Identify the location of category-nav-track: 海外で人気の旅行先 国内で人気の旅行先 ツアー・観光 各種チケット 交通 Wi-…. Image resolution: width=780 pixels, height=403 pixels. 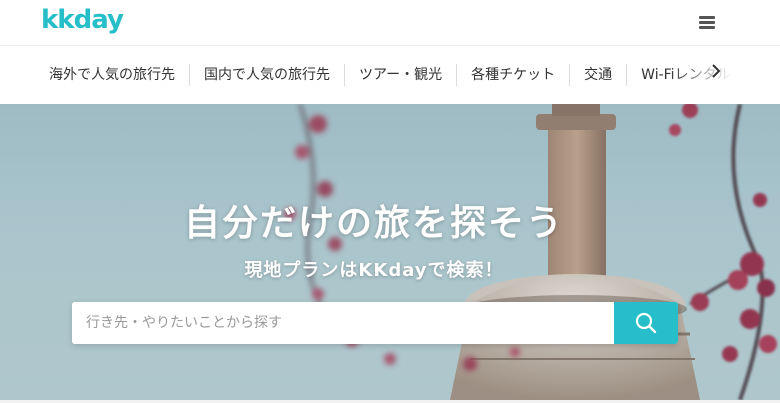
(390, 75).